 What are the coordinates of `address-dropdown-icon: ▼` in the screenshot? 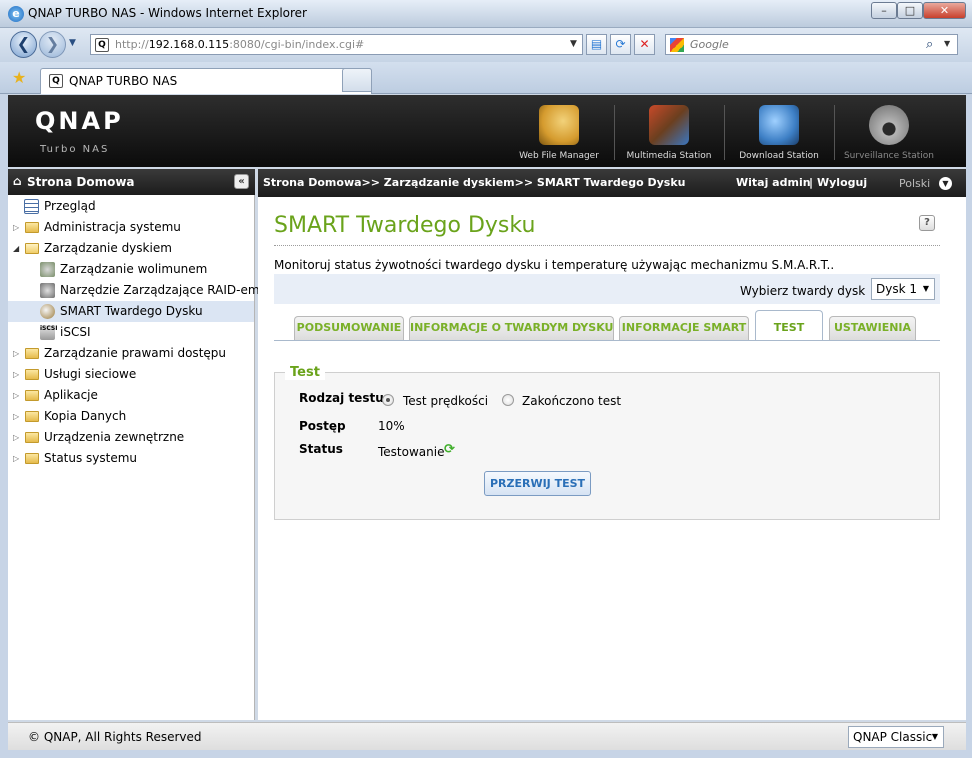 It's located at (573, 44).